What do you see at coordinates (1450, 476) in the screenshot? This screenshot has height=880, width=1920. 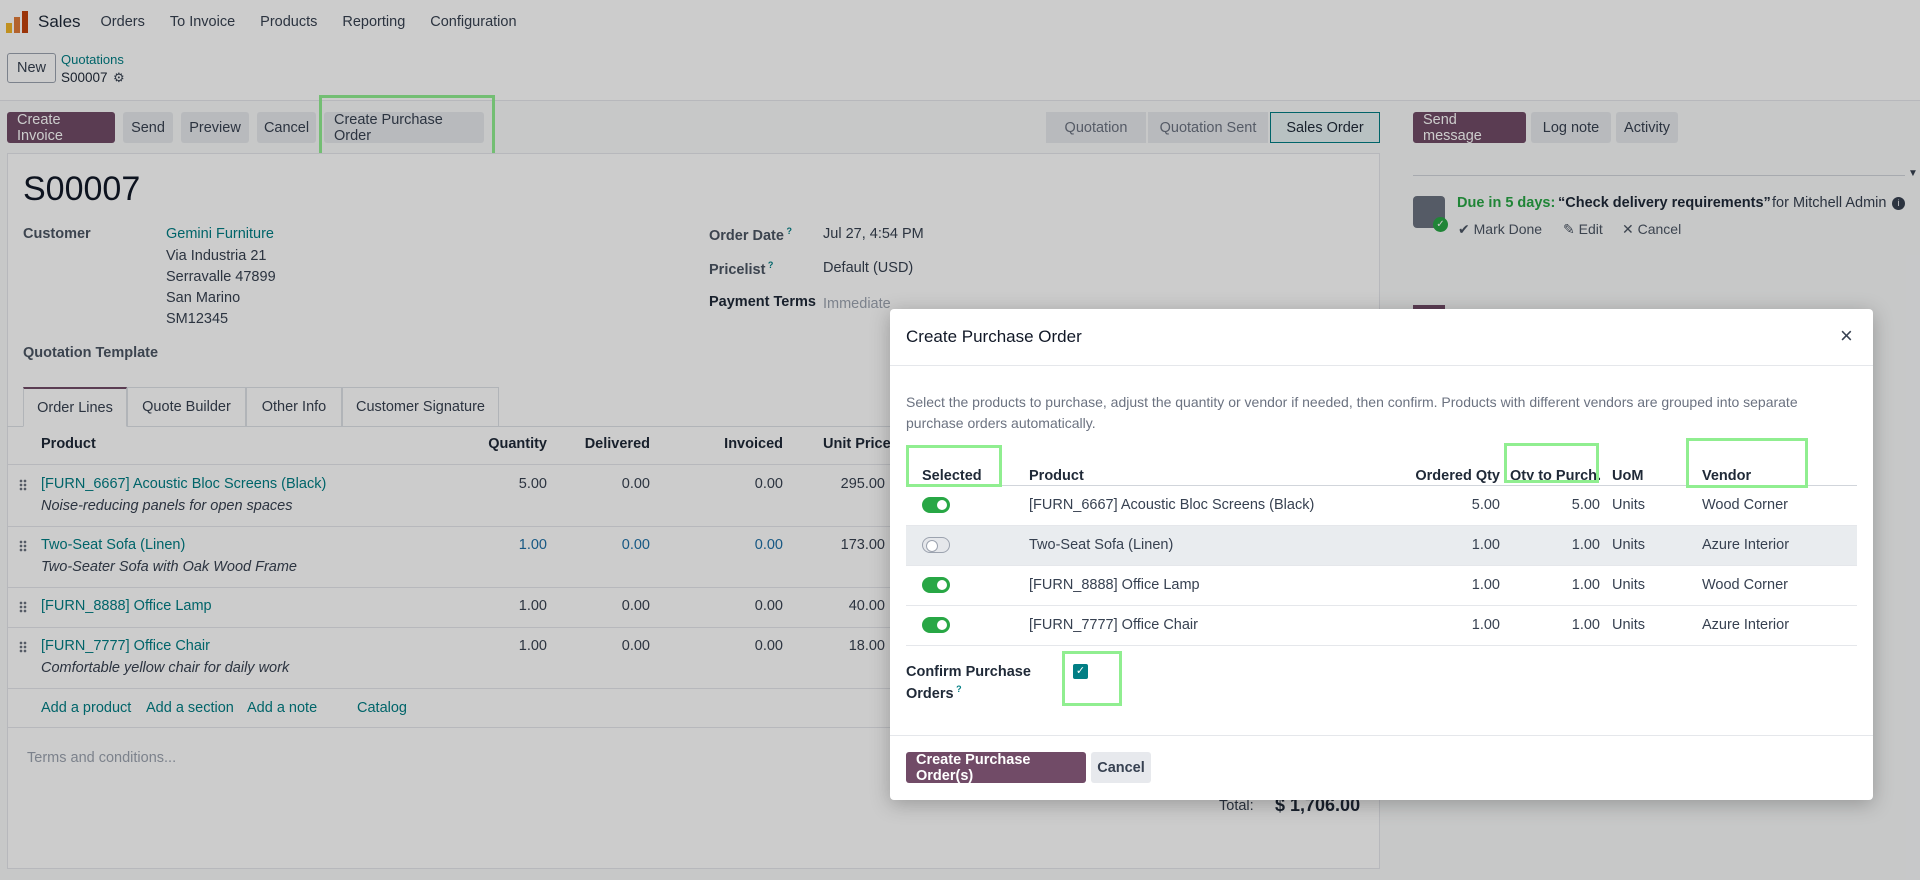 I see `col-ordered-qty: Ordered Qty` at bounding box center [1450, 476].